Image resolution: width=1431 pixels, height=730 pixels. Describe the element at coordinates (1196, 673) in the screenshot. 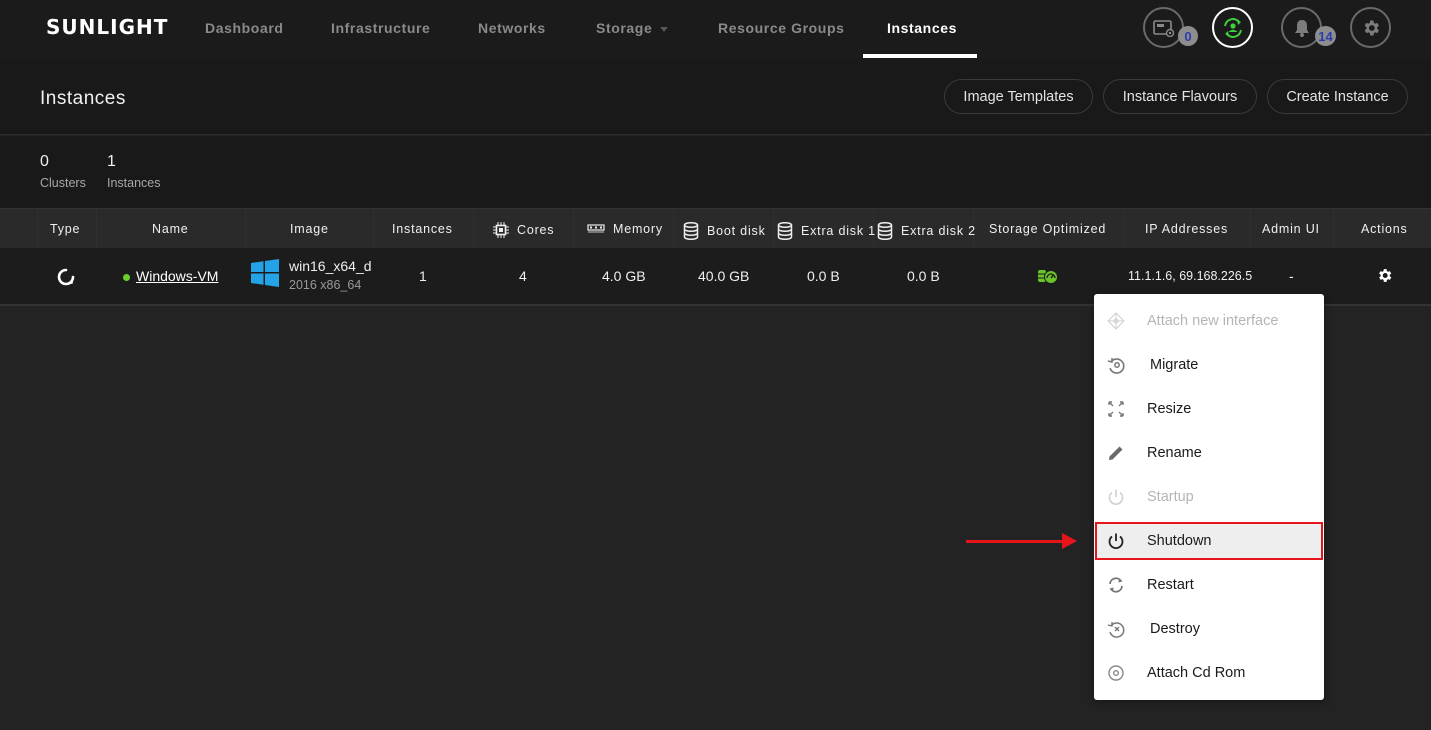

I see `menu-item-label: Attach Cd Rom` at that location.